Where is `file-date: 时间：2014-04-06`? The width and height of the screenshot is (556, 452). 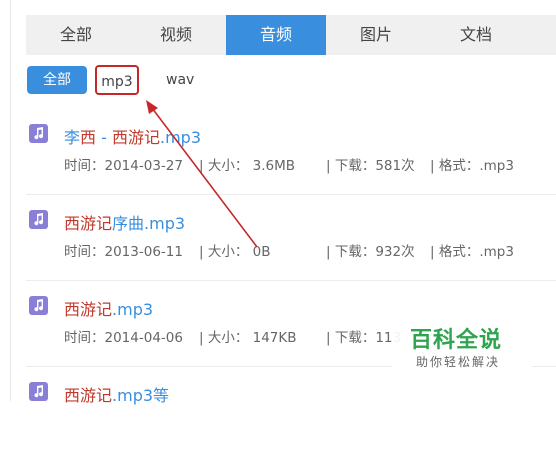
file-date: 时间：2014-04-06 is located at coordinates (123, 338).